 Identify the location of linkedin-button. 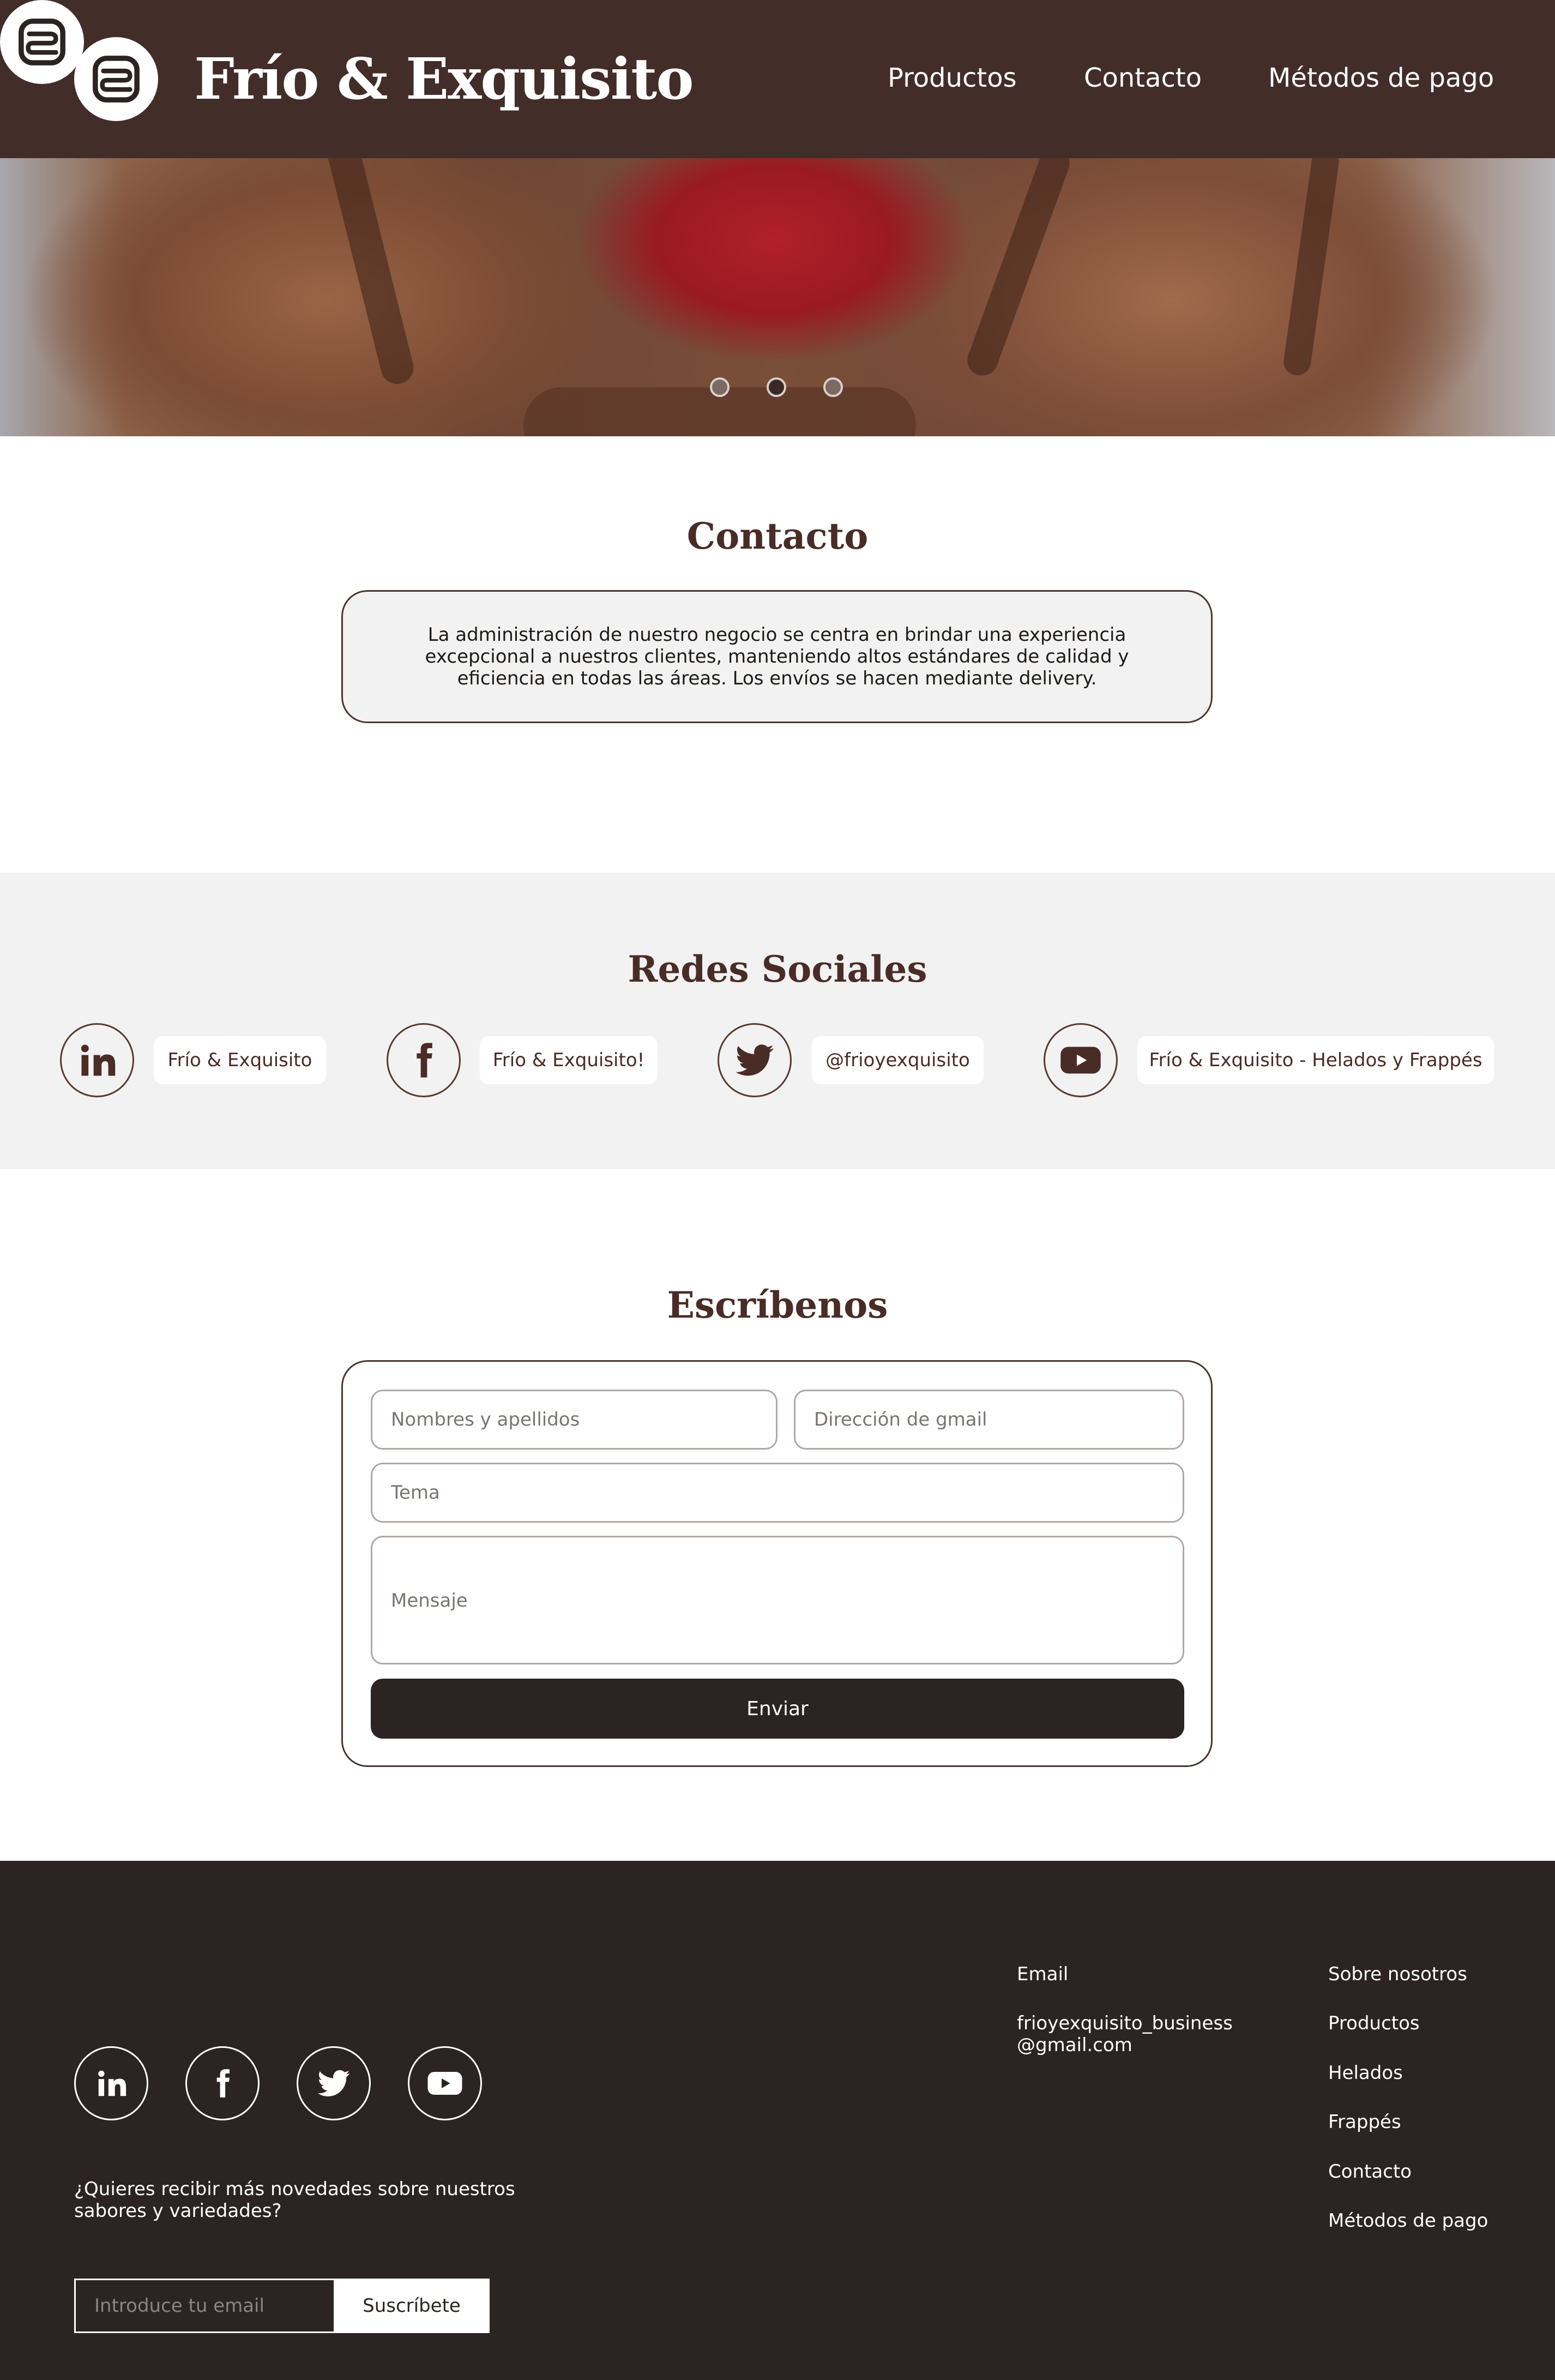
(97, 1060).